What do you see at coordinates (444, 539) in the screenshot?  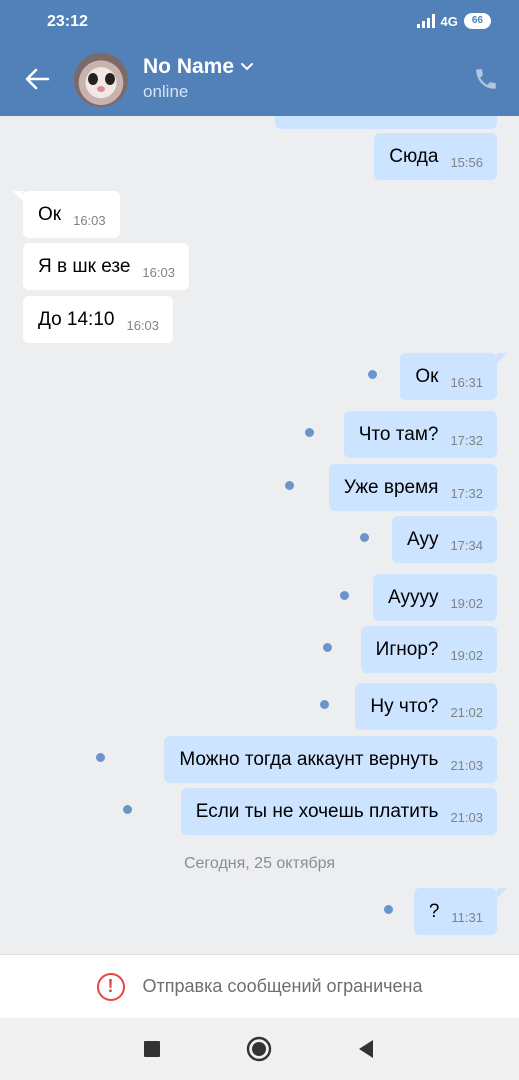 I see `message-outgoing: Ауу 17:34` at bounding box center [444, 539].